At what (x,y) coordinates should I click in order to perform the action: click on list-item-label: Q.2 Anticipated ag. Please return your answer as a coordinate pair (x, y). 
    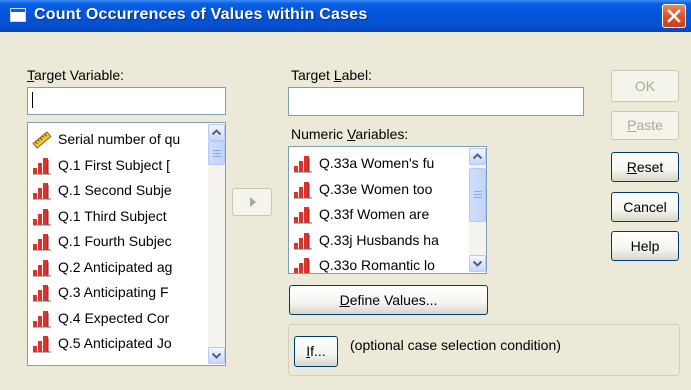
    Looking at the image, I should click on (115, 266).